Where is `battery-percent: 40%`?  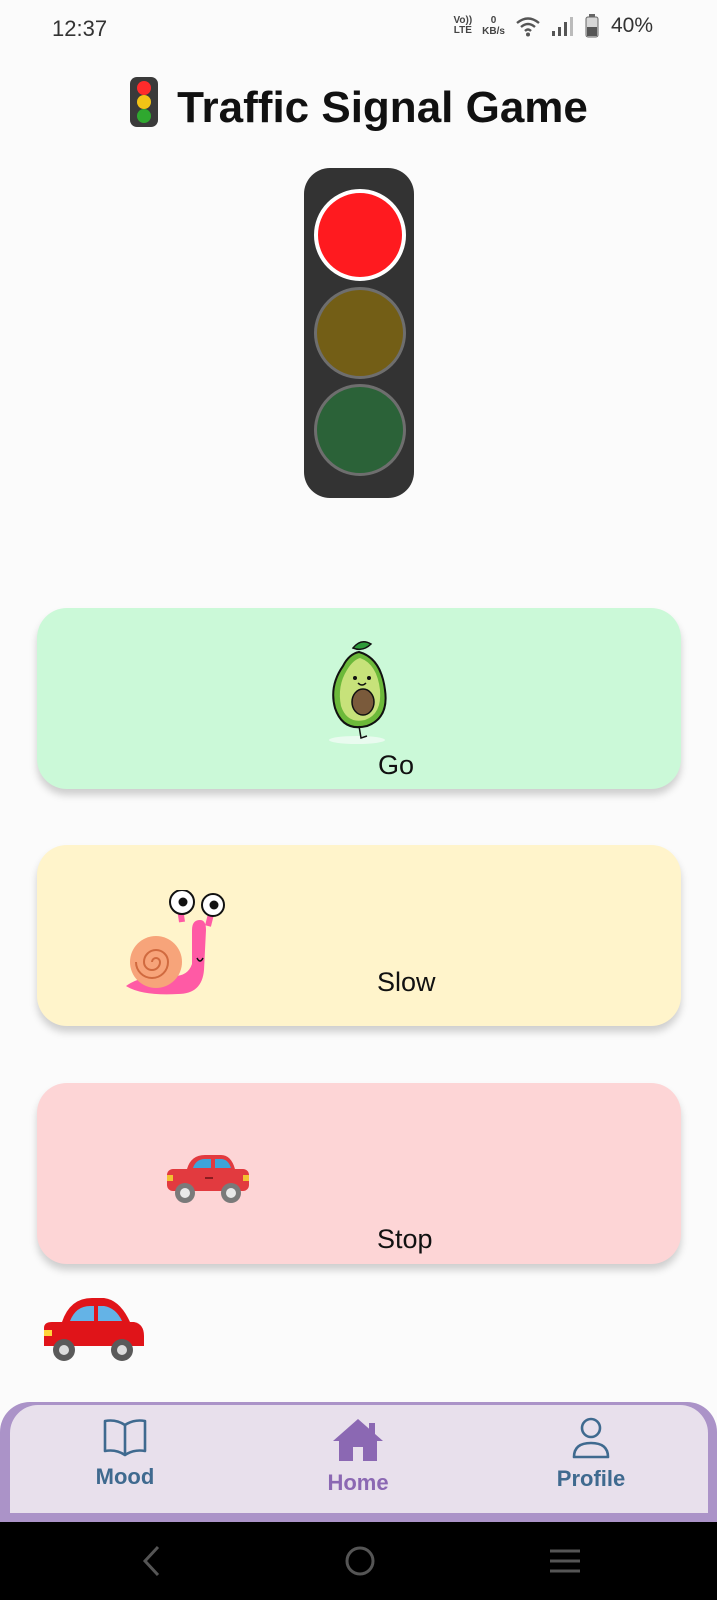 battery-percent: 40% is located at coordinates (631, 25).